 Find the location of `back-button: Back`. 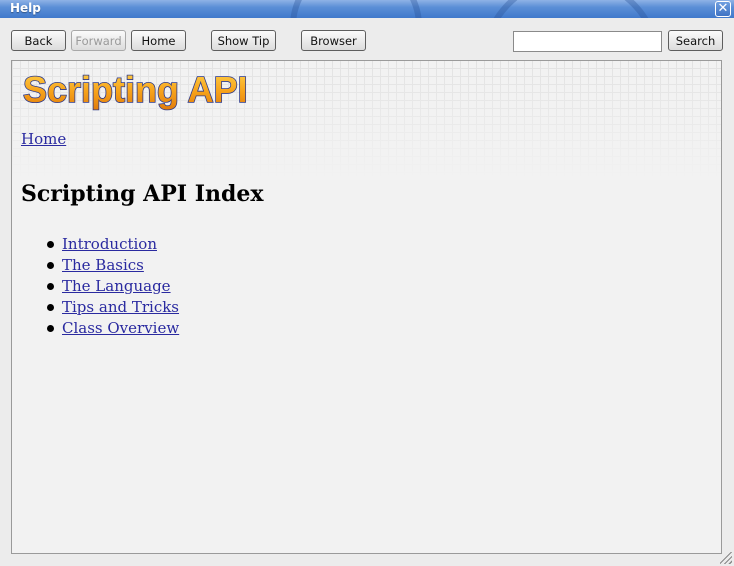

back-button: Back is located at coordinates (38, 40).